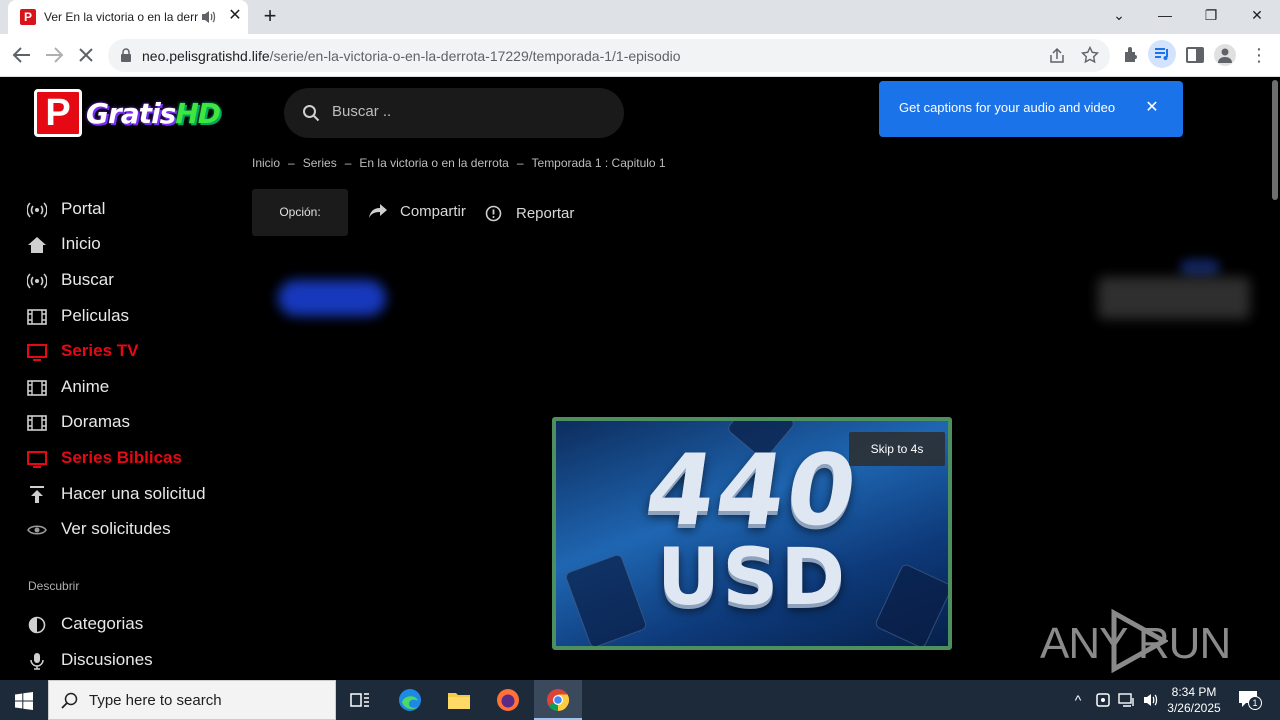  What do you see at coordinates (121, 17) in the screenshot?
I see `tab-title: Ver En la victoria o en la derr` at bounding box center [121, 17].